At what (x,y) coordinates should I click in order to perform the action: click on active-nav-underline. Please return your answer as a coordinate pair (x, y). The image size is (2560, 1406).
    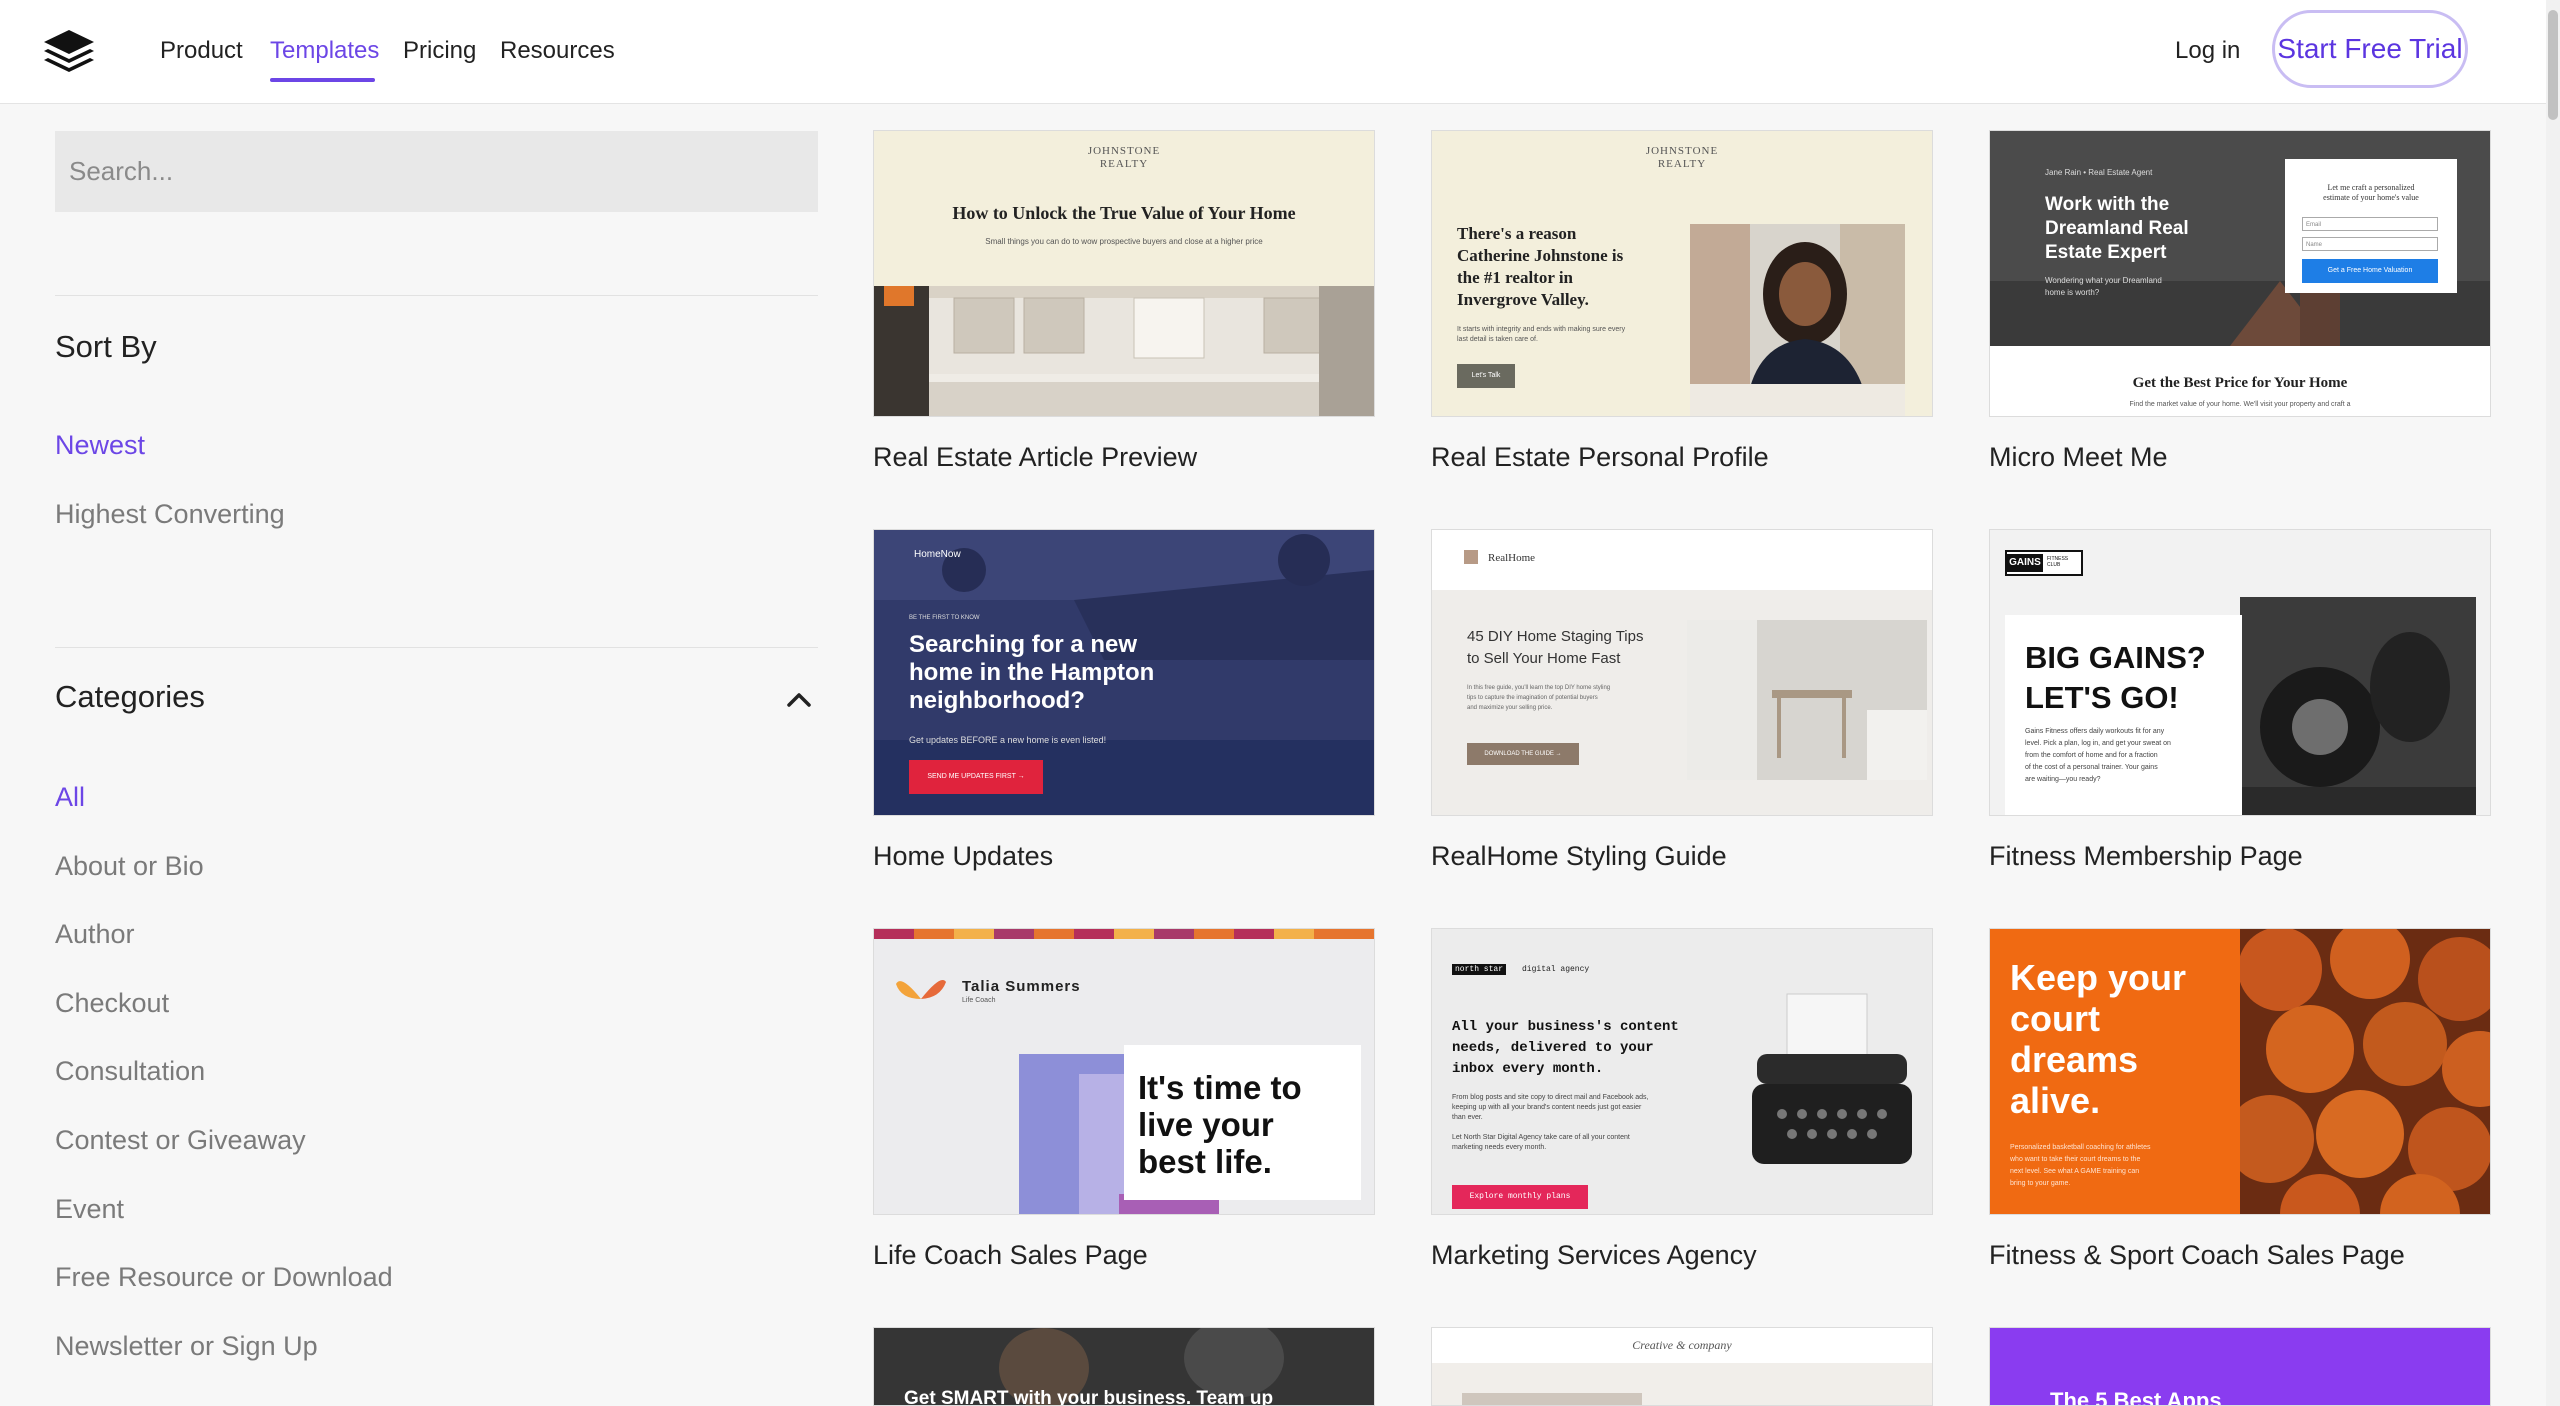
    Looking at the image, I should click on (322, 80).